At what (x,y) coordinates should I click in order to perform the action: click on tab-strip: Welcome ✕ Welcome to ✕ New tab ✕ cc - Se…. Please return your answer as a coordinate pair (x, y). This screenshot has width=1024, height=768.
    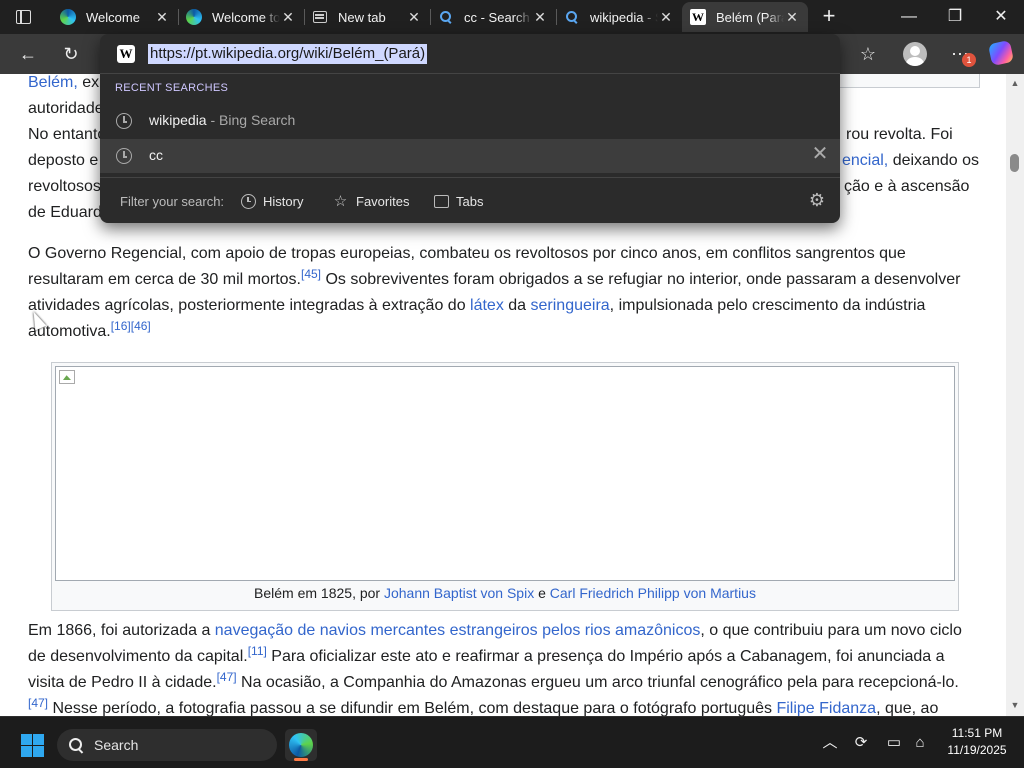
    Looking at the image, I should click on (512, 17).